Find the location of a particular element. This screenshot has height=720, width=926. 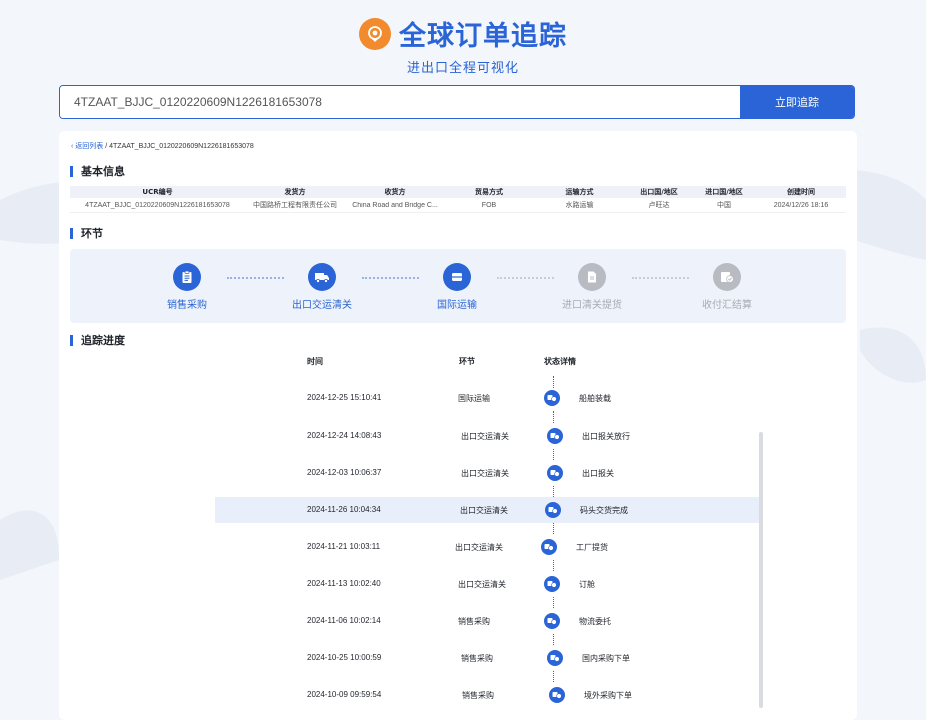

stage-export-customs: 出口交运清关 is located at coordinates (322, 287).